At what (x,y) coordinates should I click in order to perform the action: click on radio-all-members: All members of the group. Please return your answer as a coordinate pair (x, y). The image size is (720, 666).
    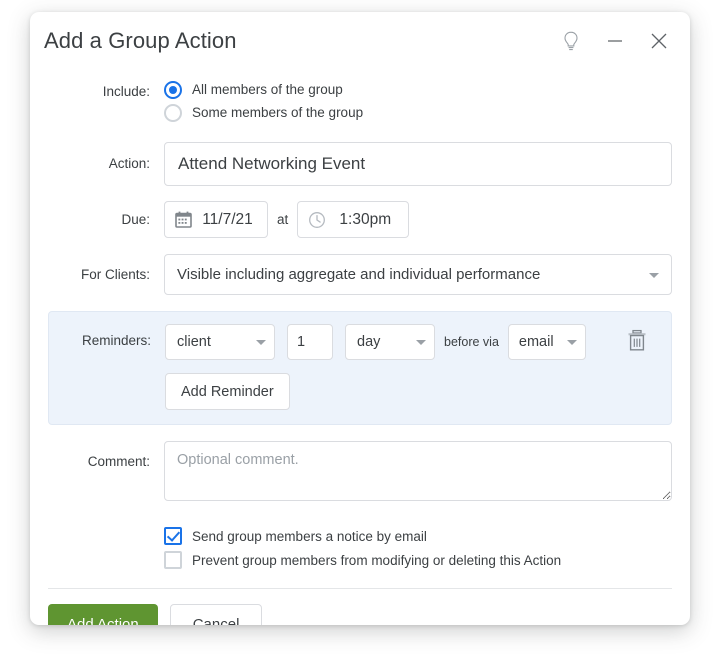
    Looking at the image, I should click on (418, 89).